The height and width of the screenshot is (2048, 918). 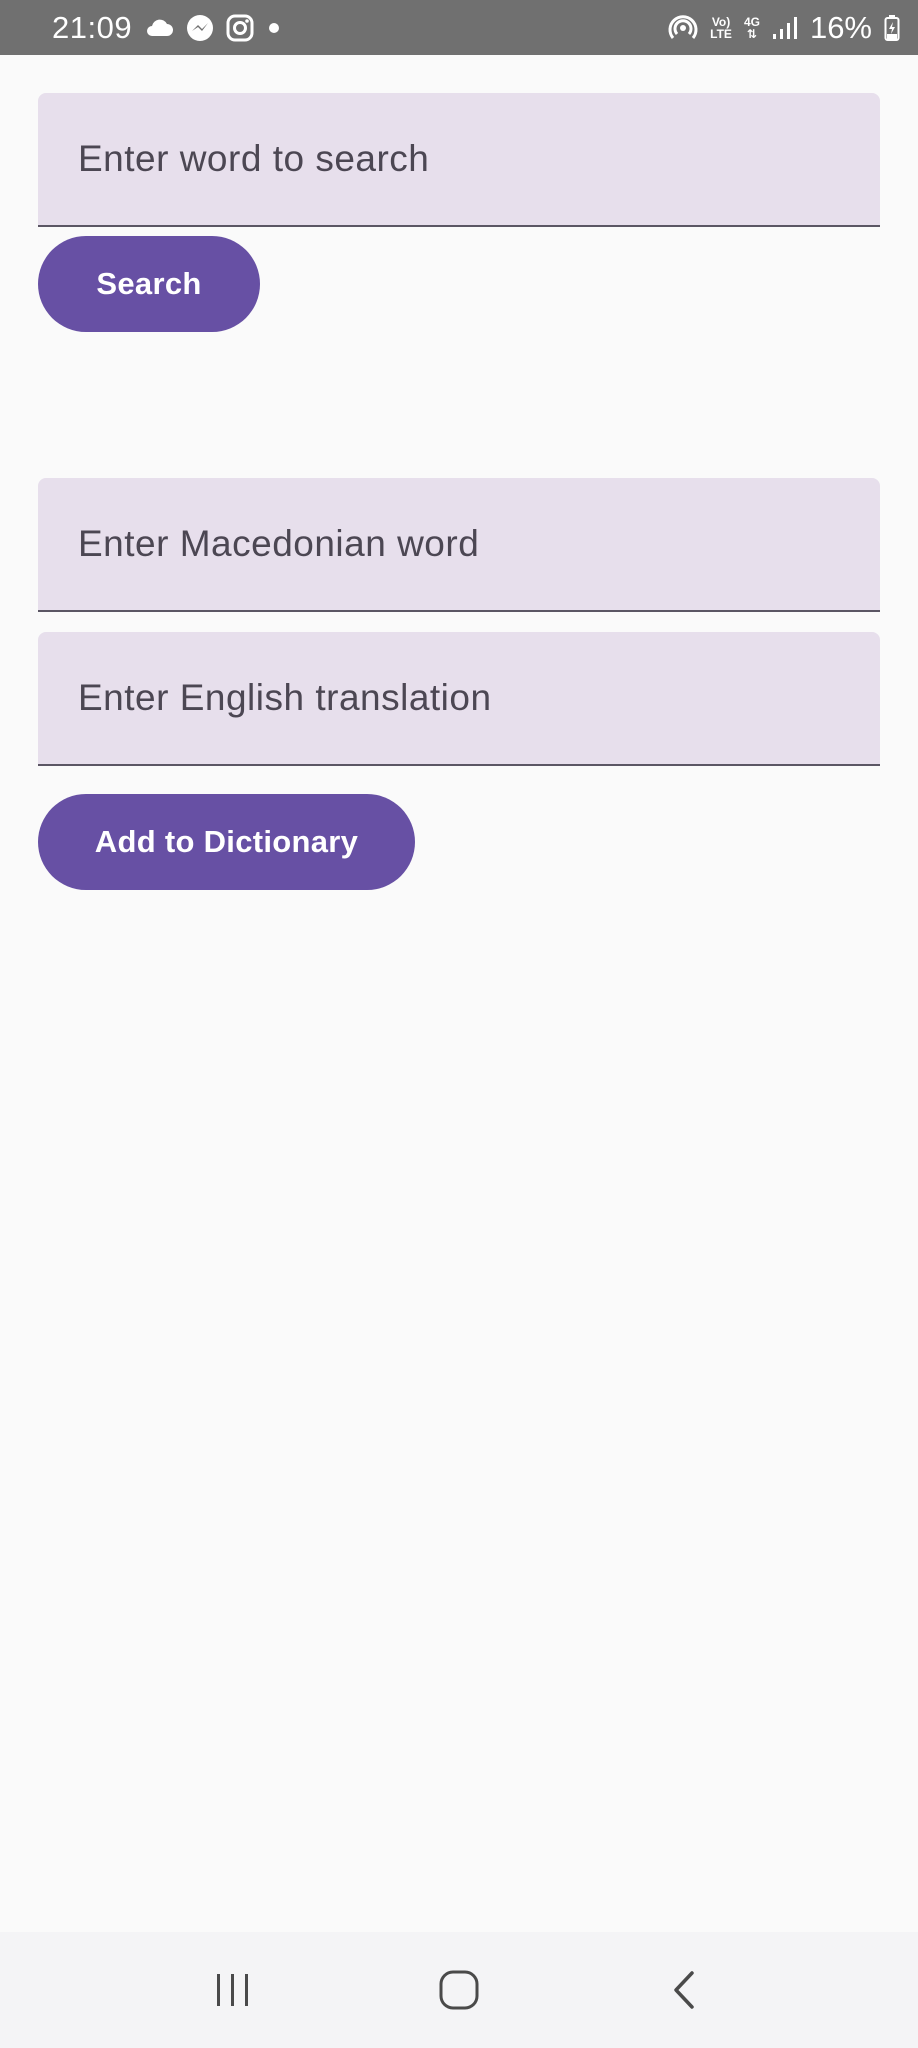 I want to click on search-field, so click(x=459, y=160).